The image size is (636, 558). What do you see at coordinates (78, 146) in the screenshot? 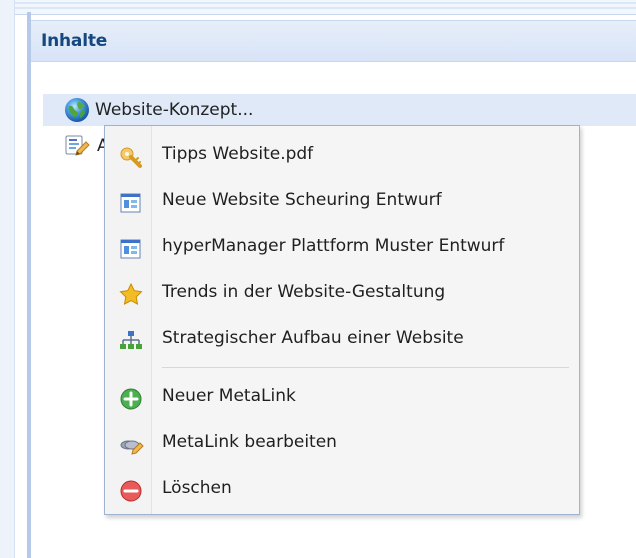
I see `document-edit-icon` at bounding box center [78, 146].